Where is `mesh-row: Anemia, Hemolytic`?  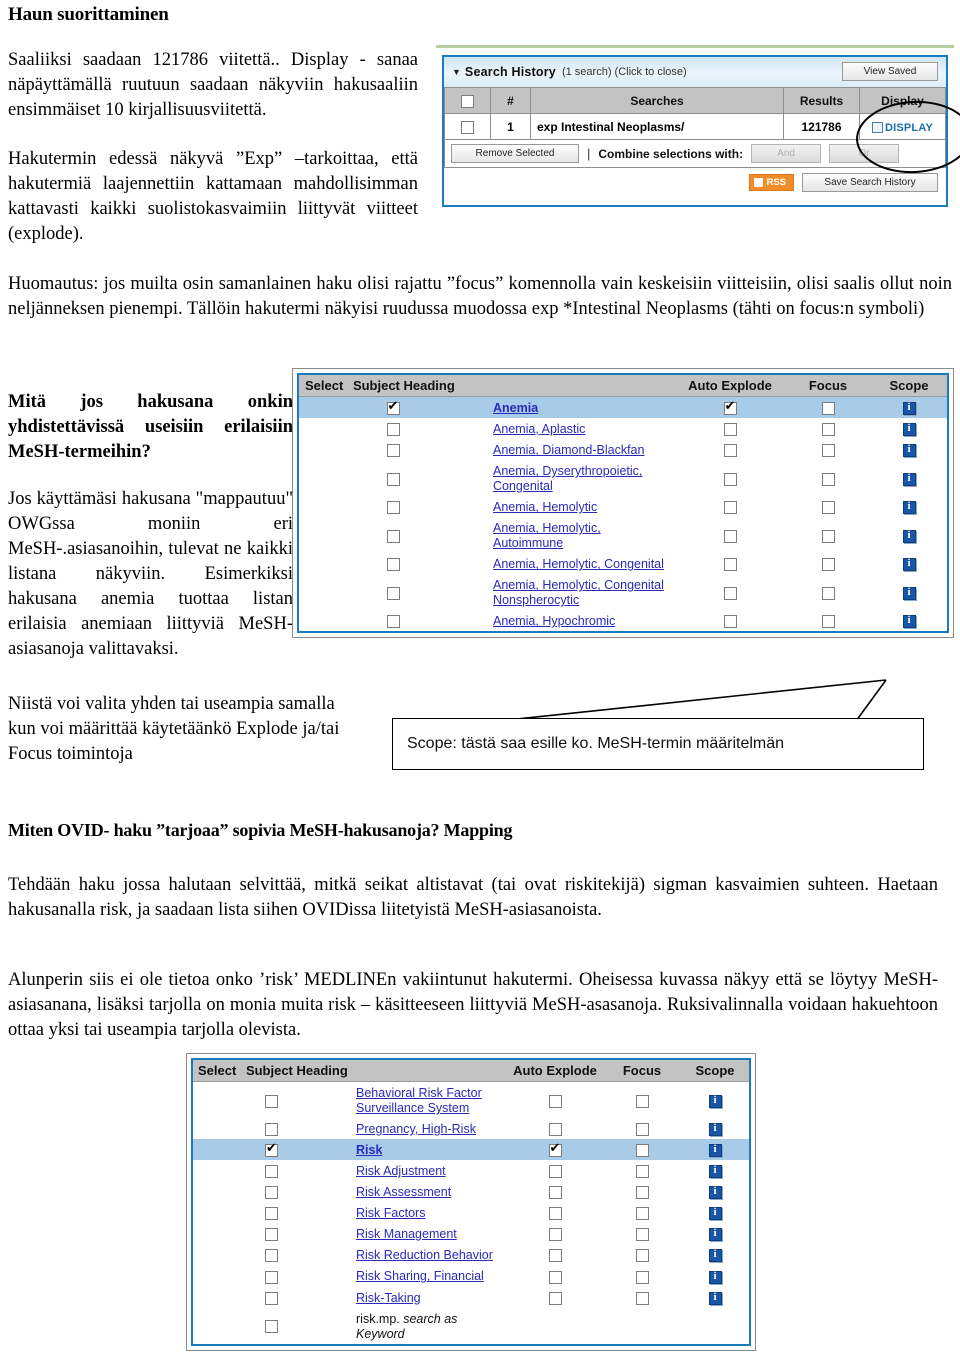
mesh-row: Anemia, Hemolytic is located at coordinates (623, 507).